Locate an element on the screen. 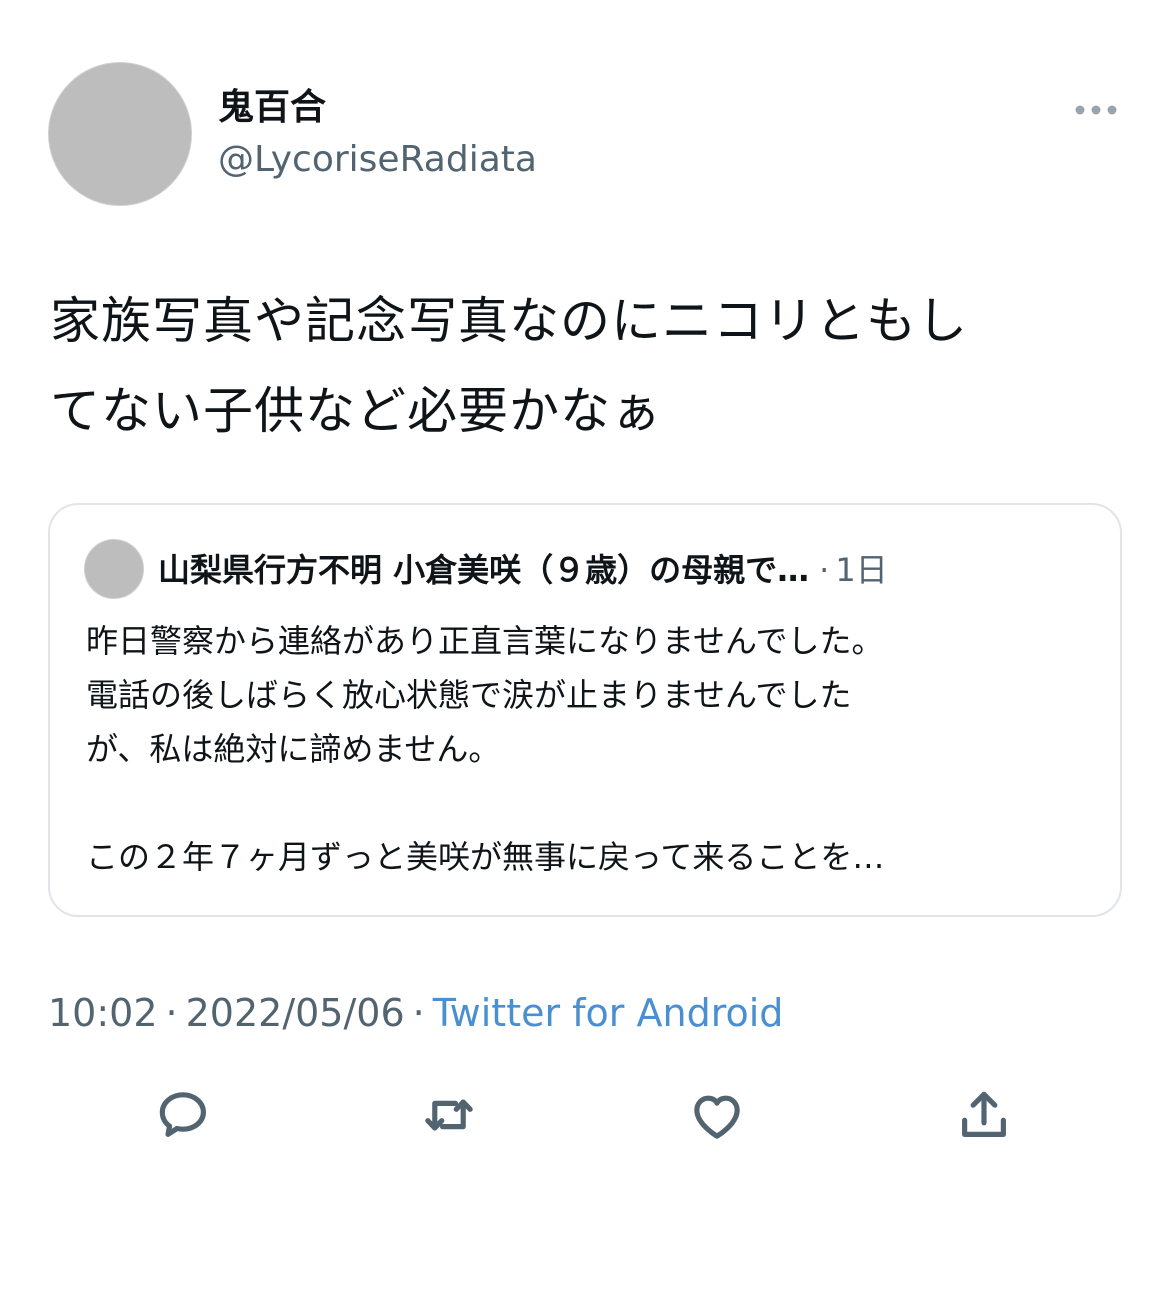 The image size is (1170, 1303). like-button is located at coordinates (717, 1115).